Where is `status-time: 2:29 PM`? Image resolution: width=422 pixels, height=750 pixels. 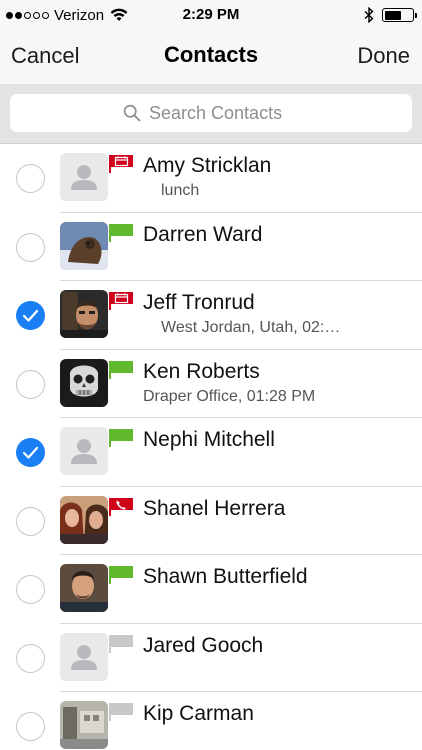
status-time: 2:29 PM is located at coordinates (211, 14).